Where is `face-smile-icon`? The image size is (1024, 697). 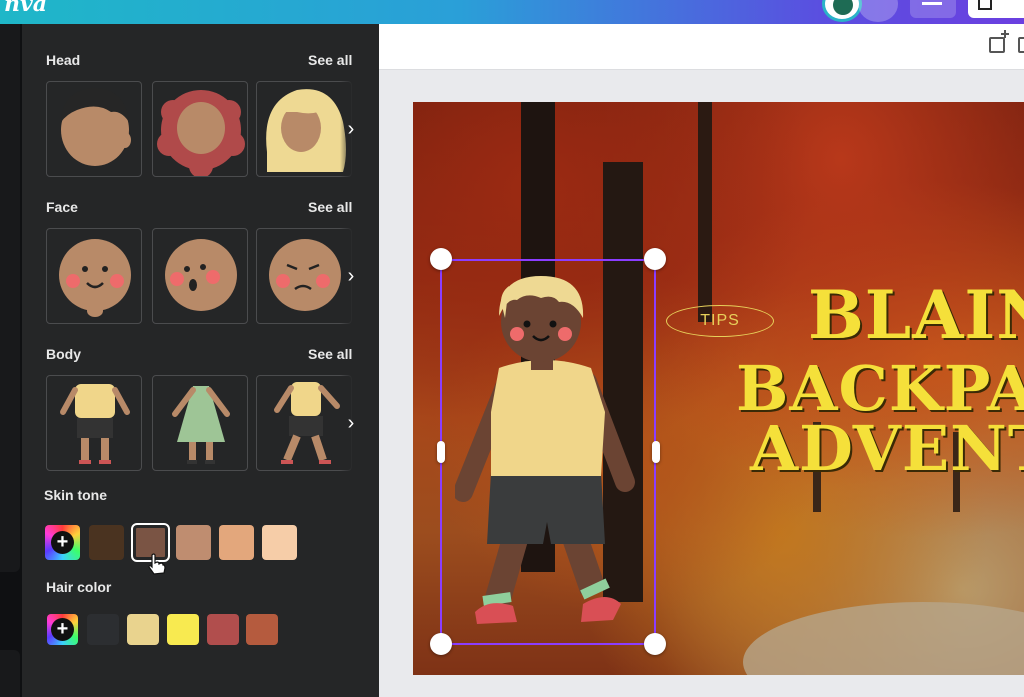
face-smile-icon is located at coordinates (95, 278).